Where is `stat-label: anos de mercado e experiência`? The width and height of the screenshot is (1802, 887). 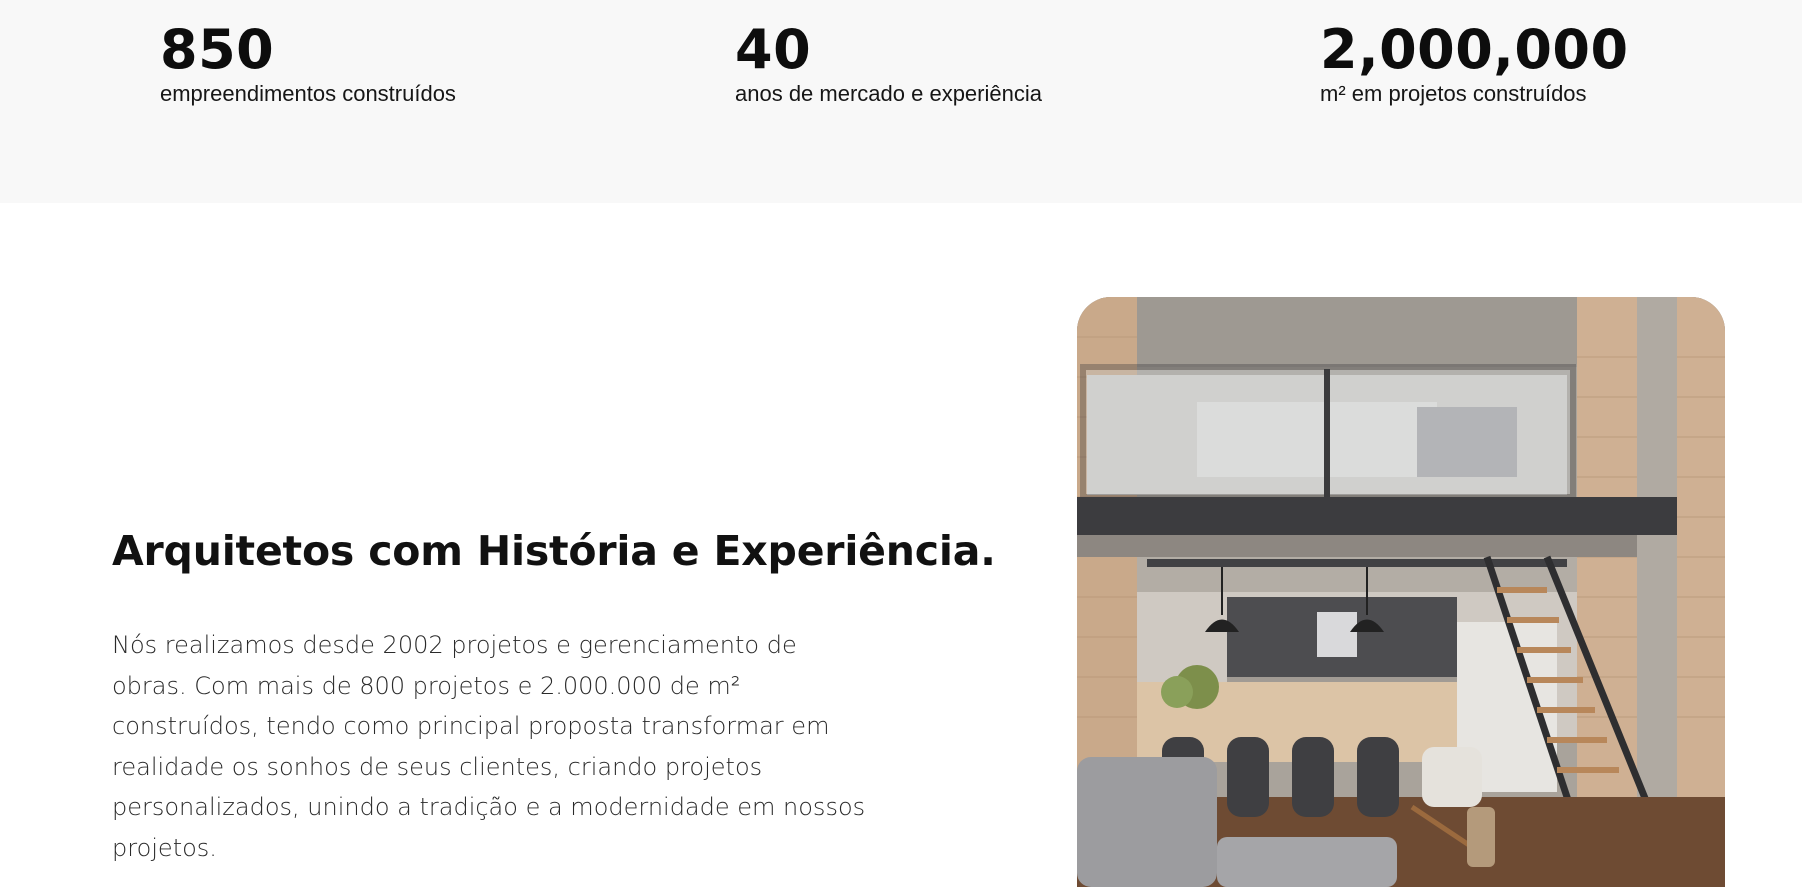 stat-label: anos de mercado e experiência is located at coordinates (888, 93).